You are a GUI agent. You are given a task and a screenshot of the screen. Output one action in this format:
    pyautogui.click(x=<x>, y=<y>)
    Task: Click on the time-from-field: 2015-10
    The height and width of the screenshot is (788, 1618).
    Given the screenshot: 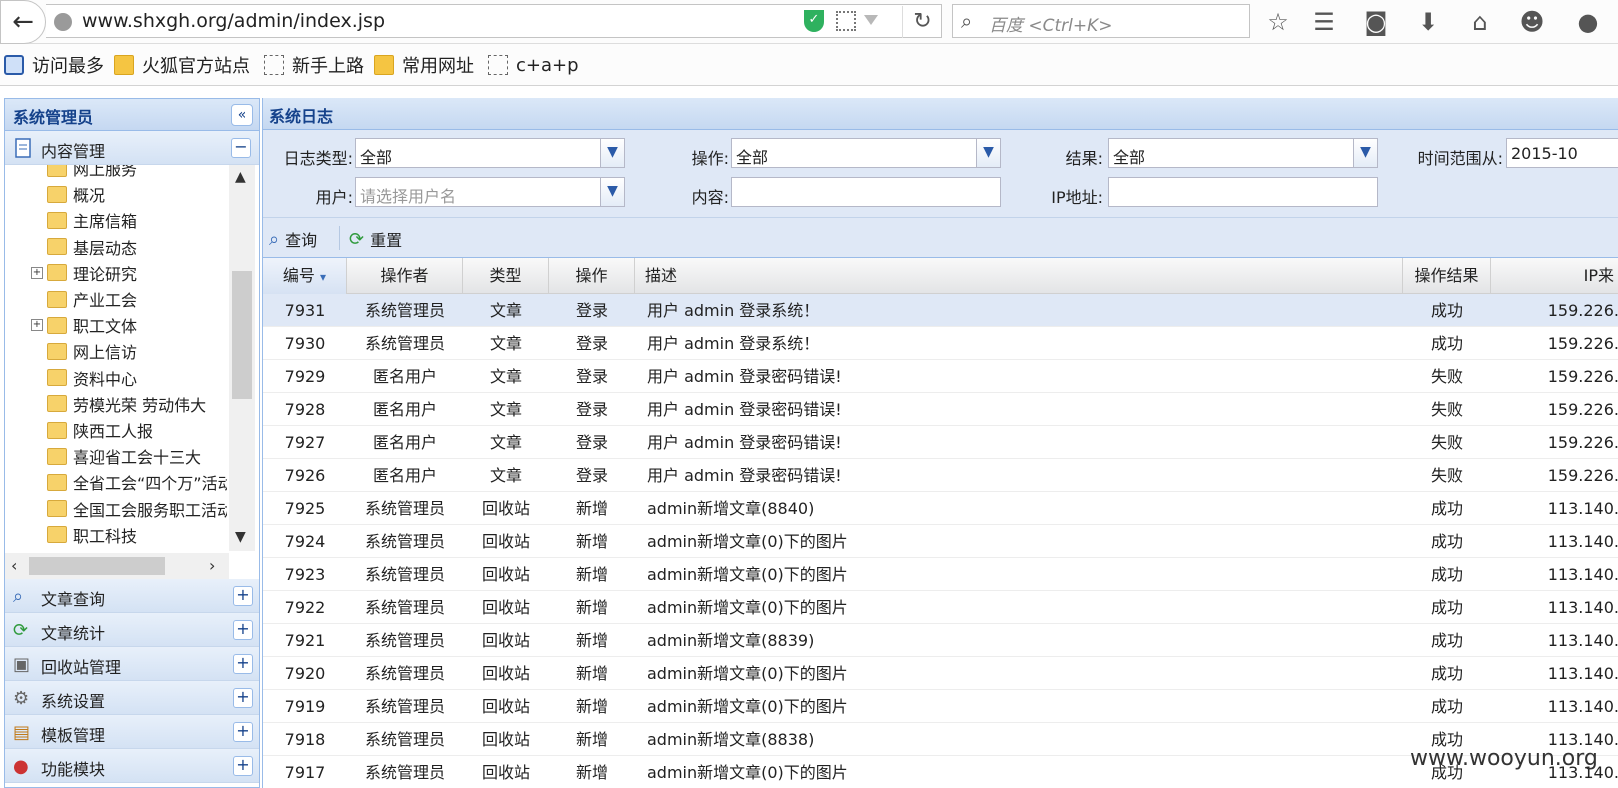 What is the action you would take?
    pyautogui.click(x=1562, y=153)
    